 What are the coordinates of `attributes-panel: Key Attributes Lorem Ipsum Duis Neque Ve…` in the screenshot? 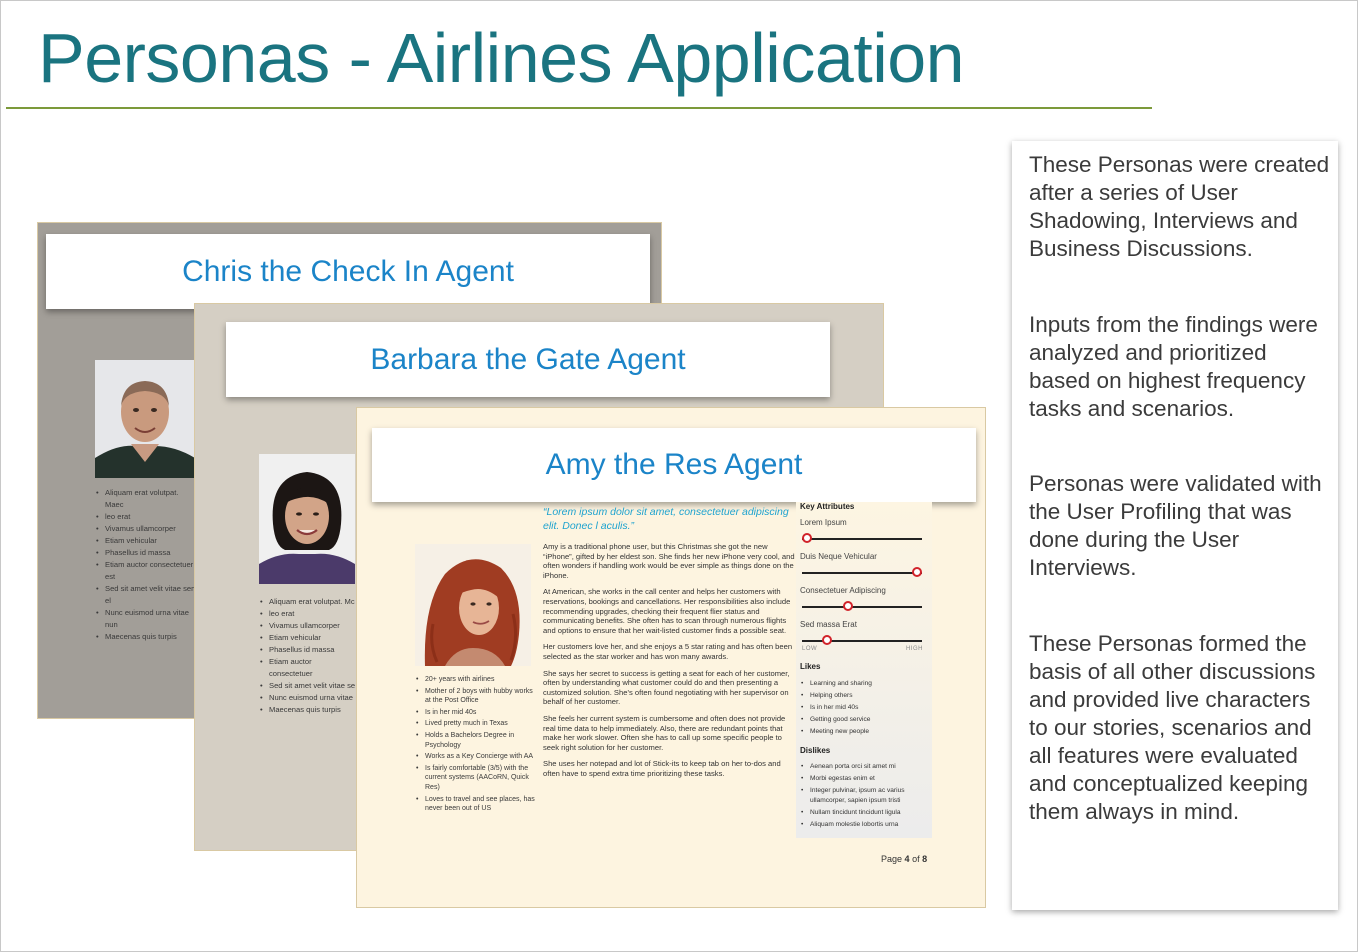 It's located at (864, 670).